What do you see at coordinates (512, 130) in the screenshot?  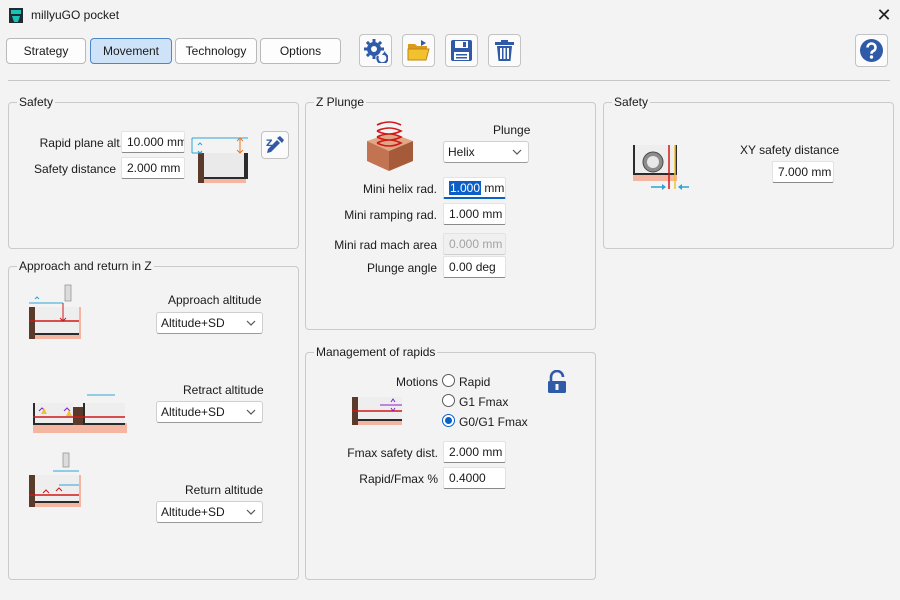 I see `plunge-label: Plunge` at bounding box center [512, 130].